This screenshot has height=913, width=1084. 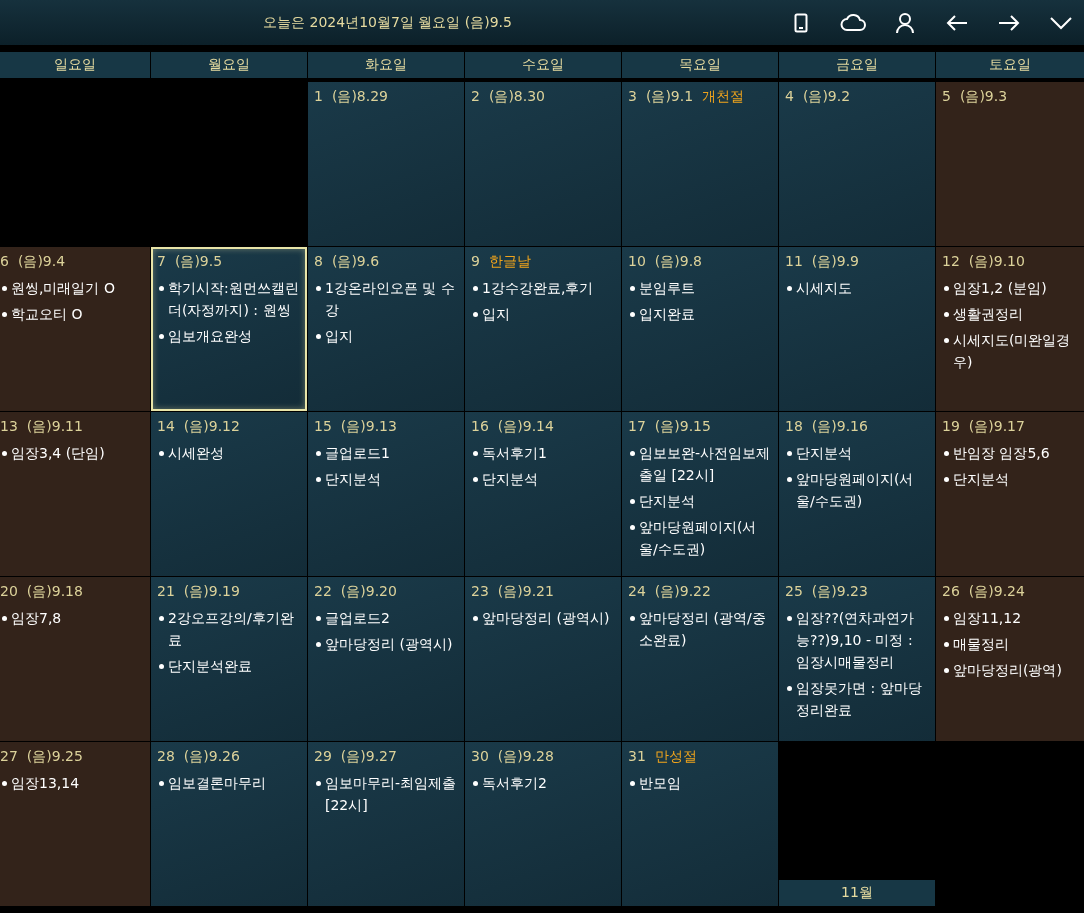 What do you see at coordinates (839, 427) in the screenshot?
I see `lunar-date: (음)9.16` at bounding box center [839, 427].